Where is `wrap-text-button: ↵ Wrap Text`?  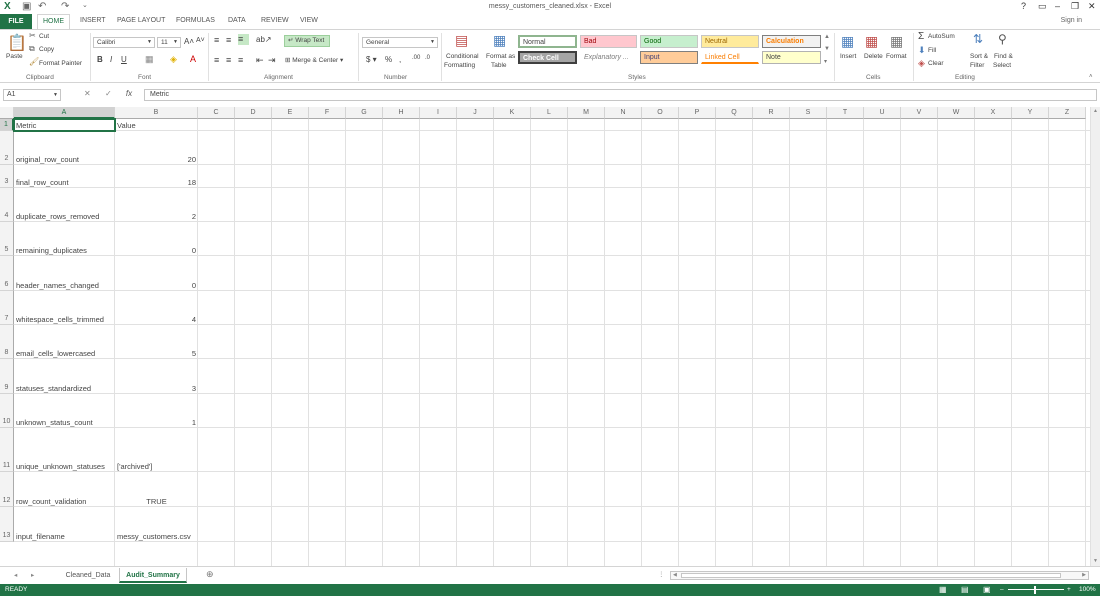
wrap-text-button: ↵ Wrap Text is located at coordinates (307, 41).